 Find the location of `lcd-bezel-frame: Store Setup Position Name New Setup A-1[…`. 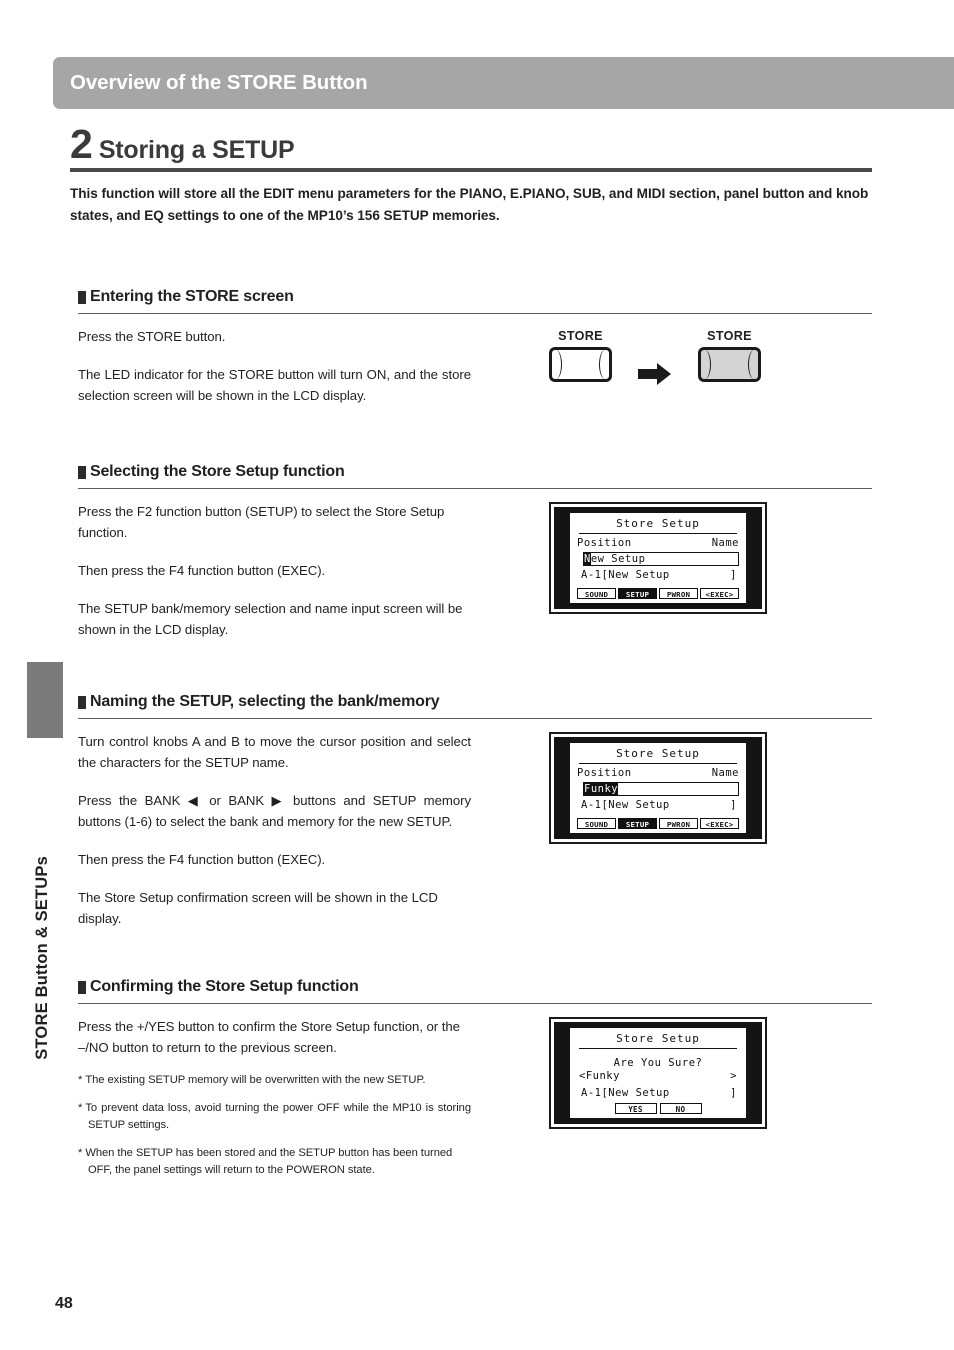

lcd-bezel-frame: Store Setup Position Name New Setup A-1[… is located at coordinates (658, 558).